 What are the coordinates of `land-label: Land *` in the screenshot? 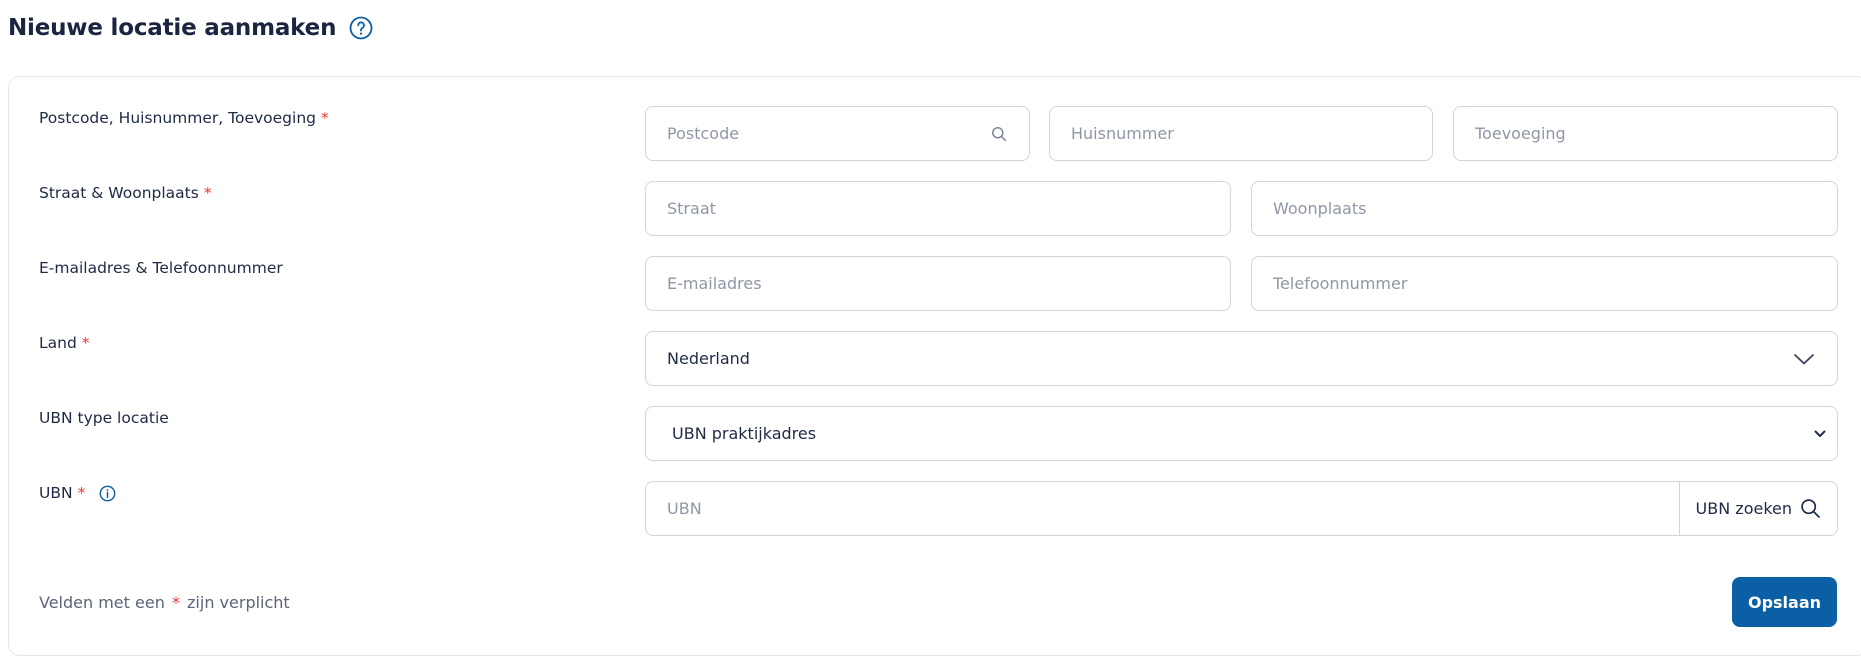 It's located at (64, 343).